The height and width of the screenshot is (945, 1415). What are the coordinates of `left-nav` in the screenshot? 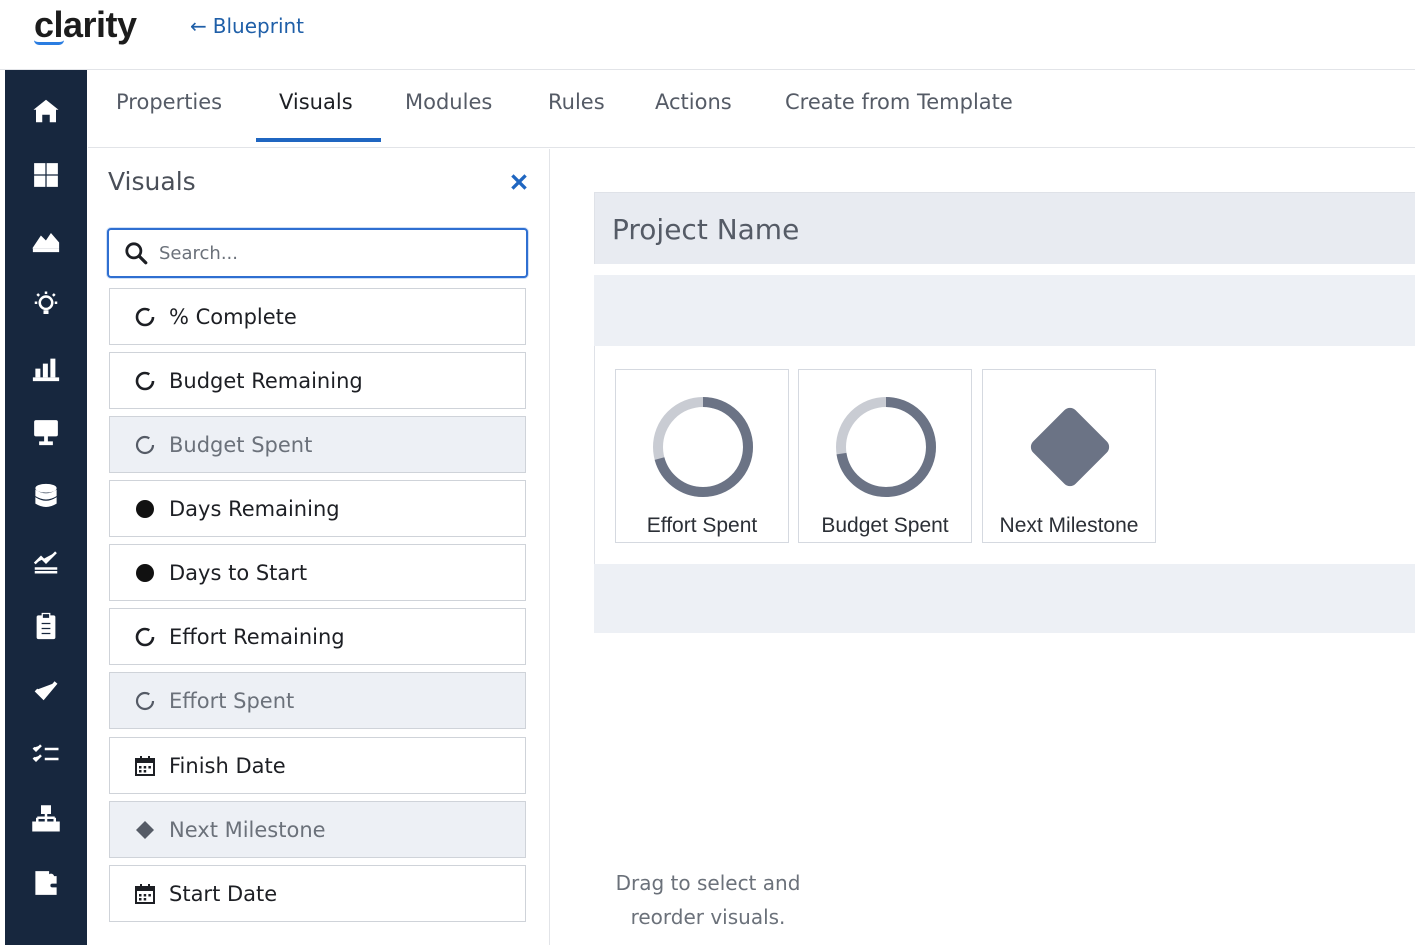 It's located at (46, 507).